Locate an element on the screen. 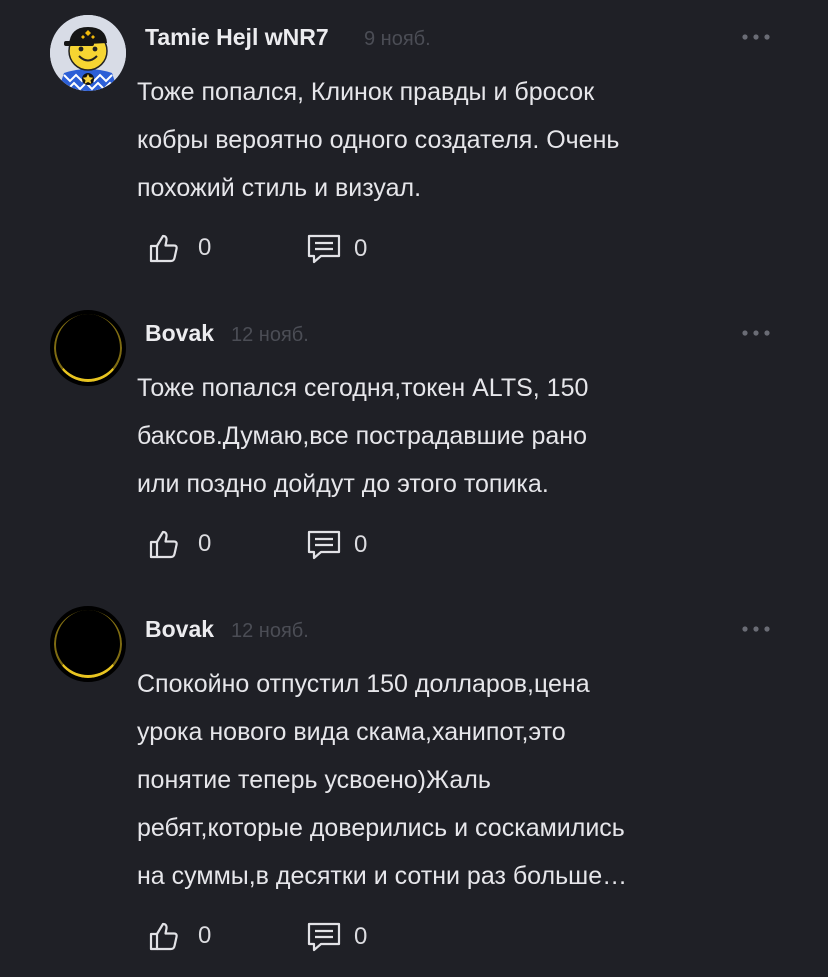  comment-text-line: урока нового вида скама,ханипот,это is located at coordinates (351, 732).